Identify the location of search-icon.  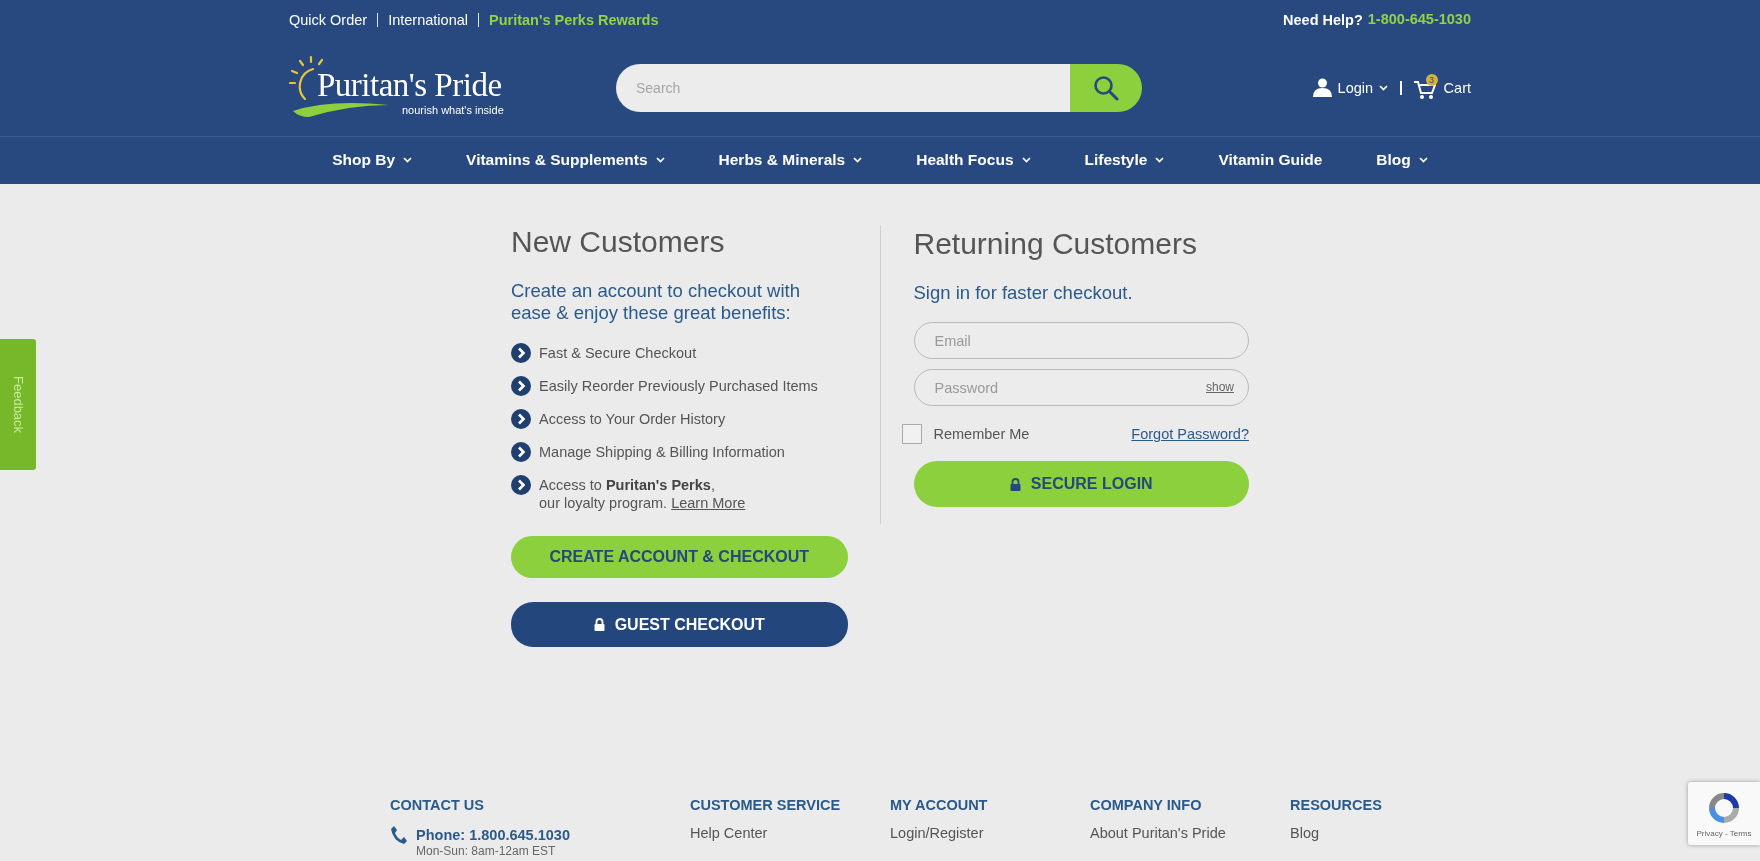
(1106, 87).